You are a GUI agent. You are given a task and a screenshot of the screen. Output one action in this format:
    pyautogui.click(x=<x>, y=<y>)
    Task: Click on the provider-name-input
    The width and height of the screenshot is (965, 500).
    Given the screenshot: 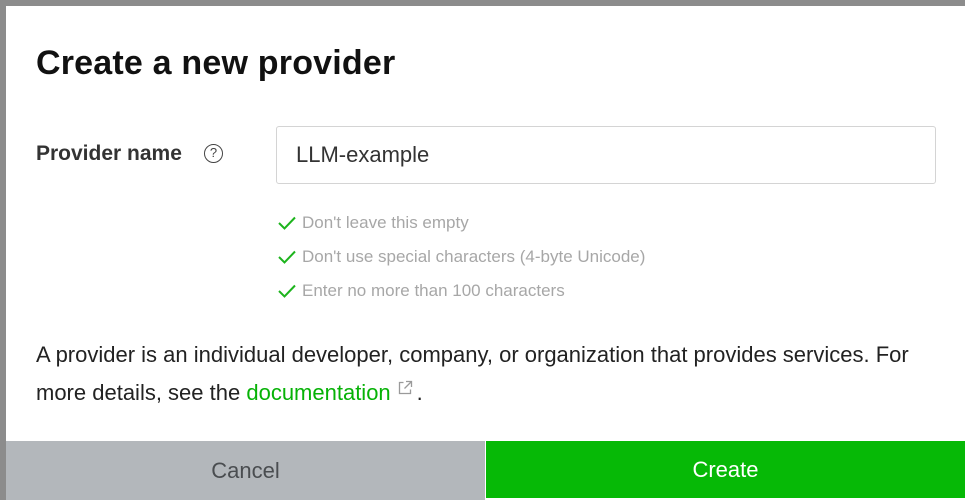 What is the action you would take?
    pyautogui.click(x=606, y=155)
    